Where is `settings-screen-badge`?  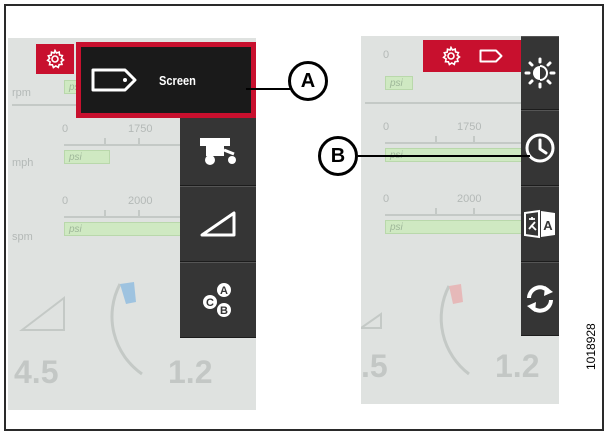 settings-screen-badge is located at coordinates (472, 56).